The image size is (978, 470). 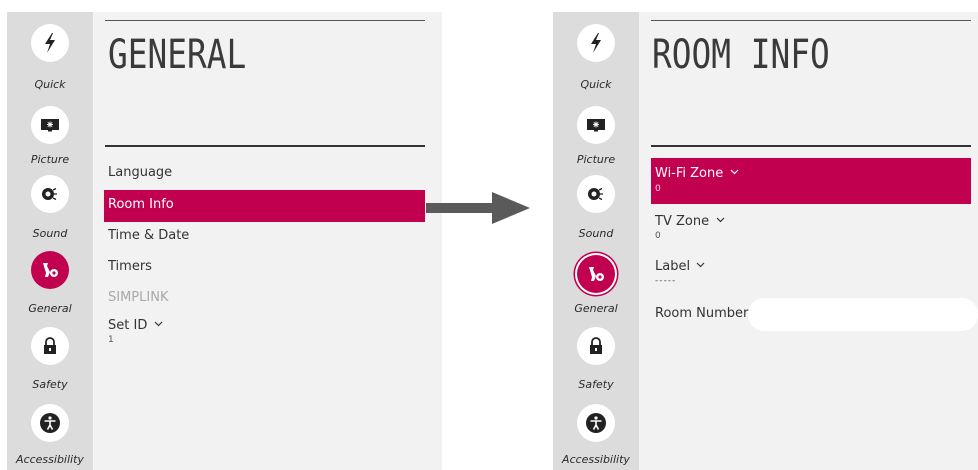 I want to click on label-value: -----, so click(x=666, y=281).